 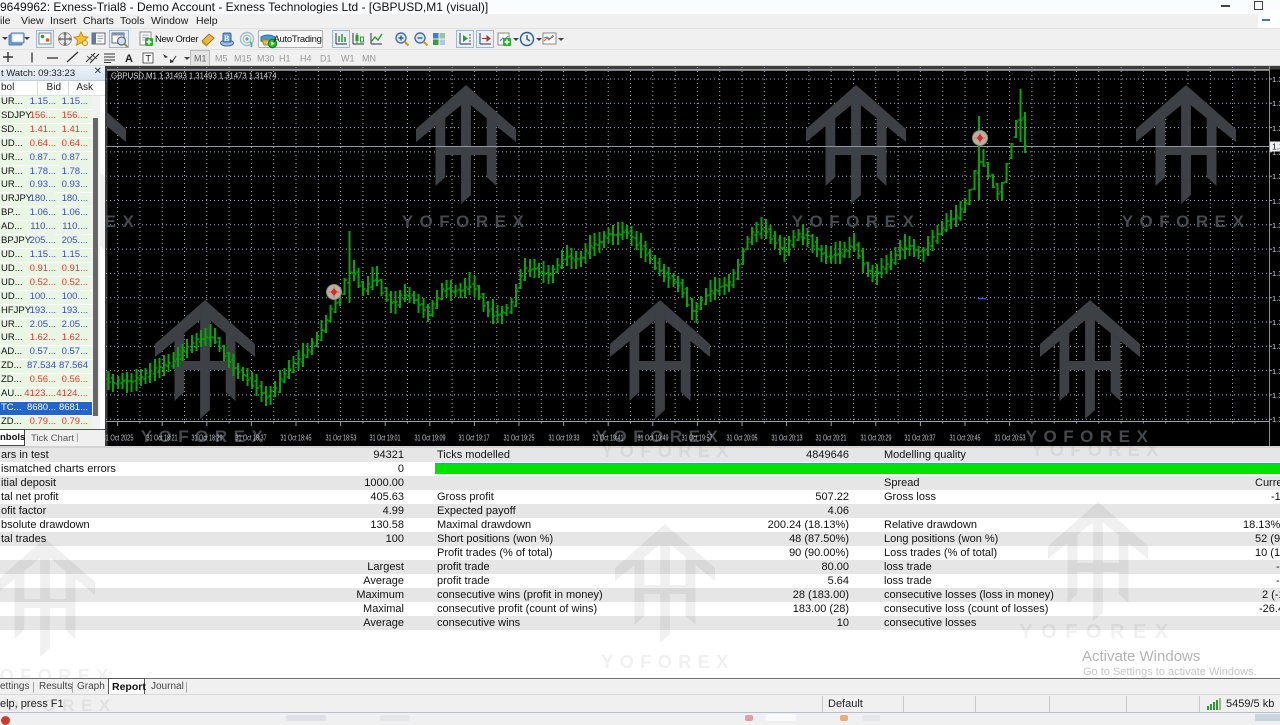 I want to click on svg-text: 31 Oct 19:41, so click(x=608, y=438).